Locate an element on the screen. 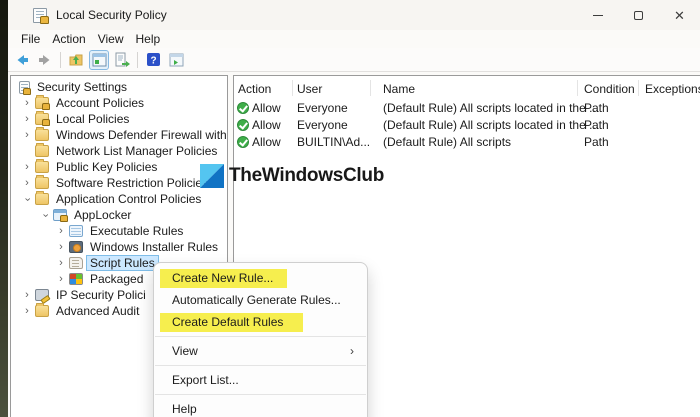 Image resolution: width=700 pixels, height=417 pixels. packaged-app-rules-icon is located at coordinates (76, 279).